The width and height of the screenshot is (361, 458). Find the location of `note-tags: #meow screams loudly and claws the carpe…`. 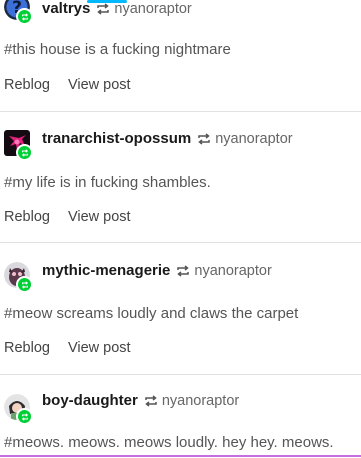

note-tags: #meow screams loudly and claws the carpe… is located at coordinates (151, 313).